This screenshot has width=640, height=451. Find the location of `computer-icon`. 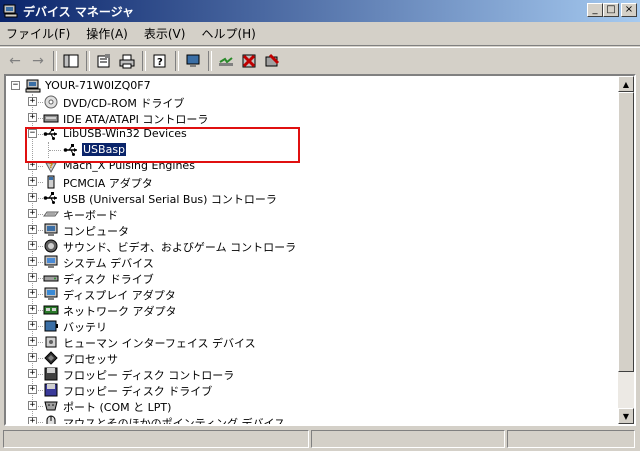

computer-icon is located at coordinates (33, 86).